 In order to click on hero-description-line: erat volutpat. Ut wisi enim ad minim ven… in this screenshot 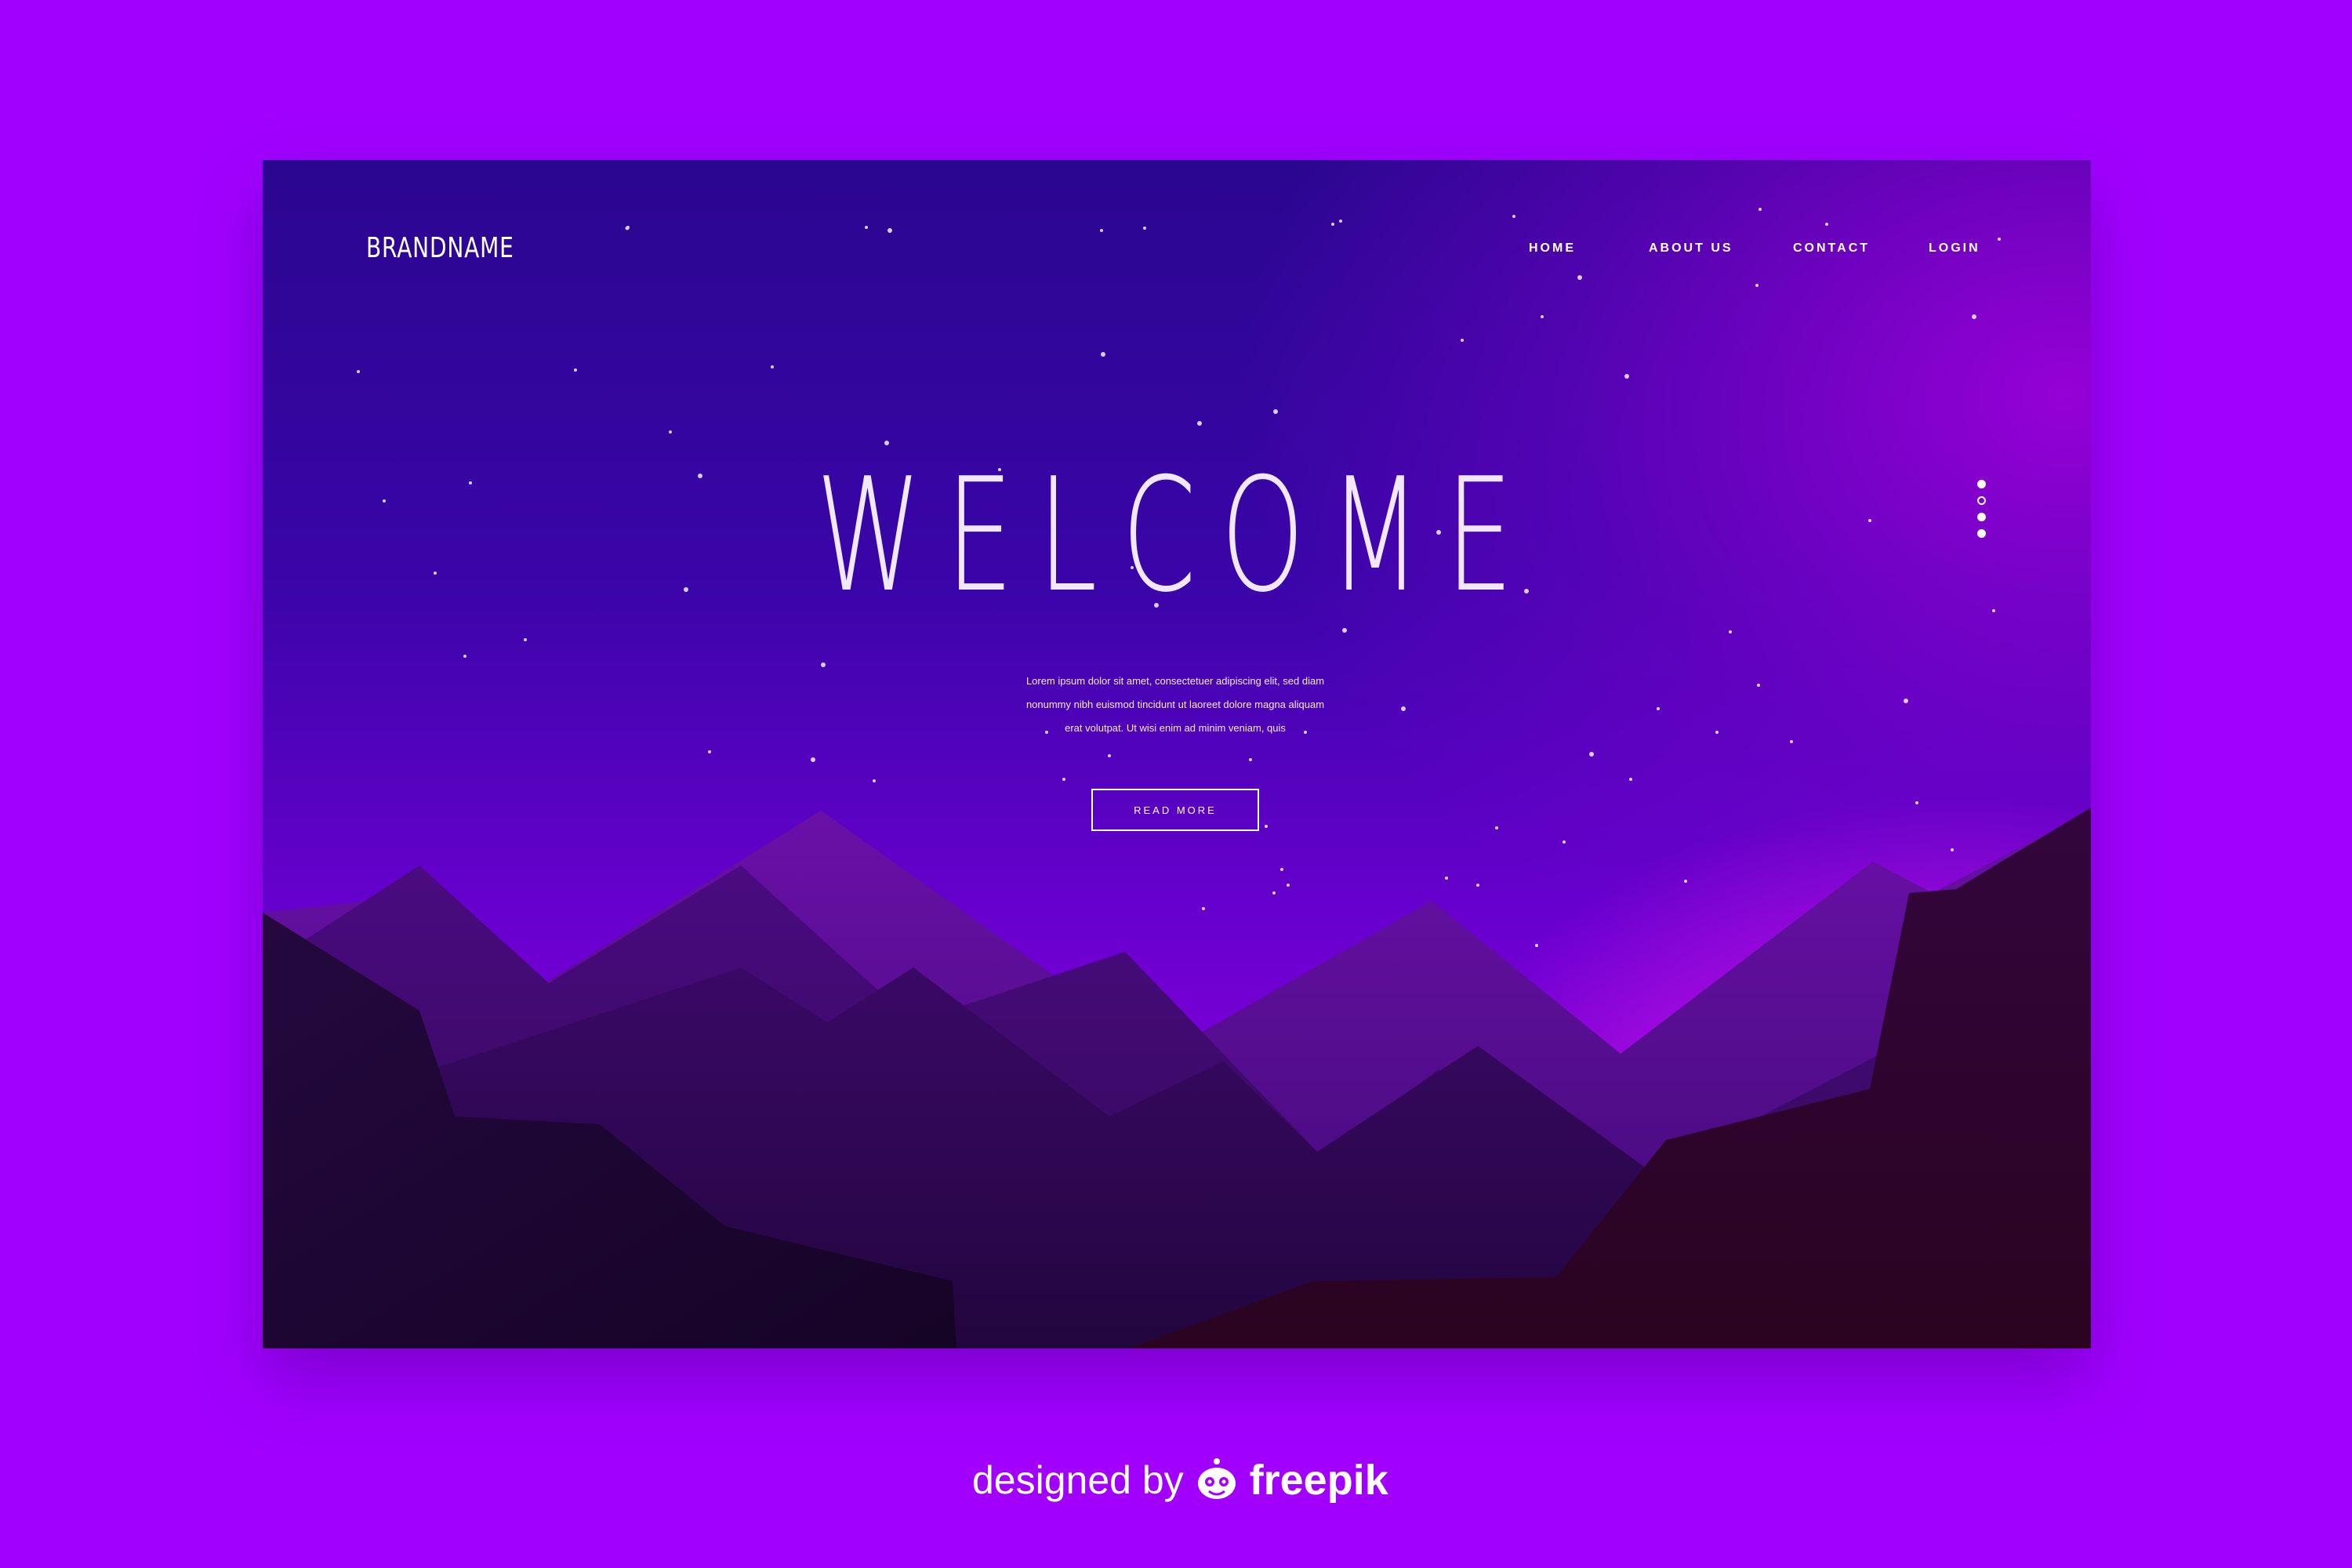, I will do `click(1175, 728)`.